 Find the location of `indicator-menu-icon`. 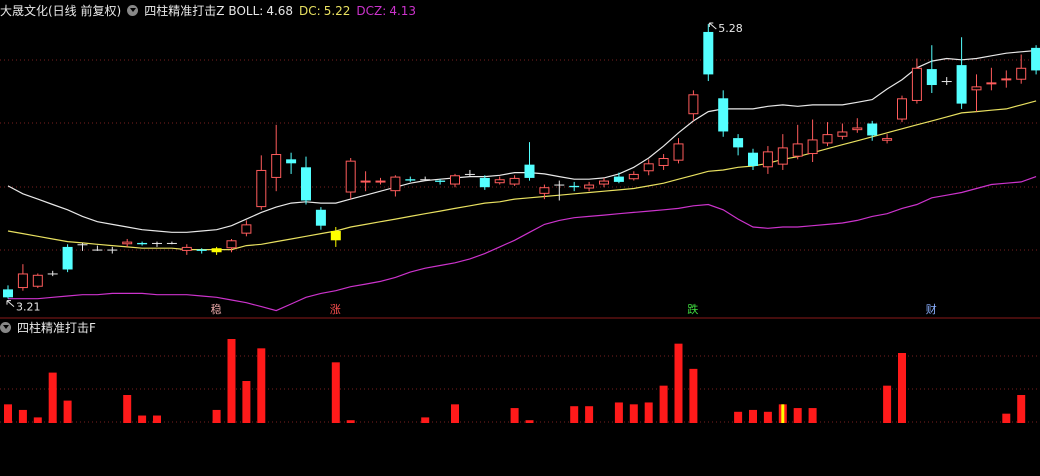

indicator-menu-icon is located at coordinates (133, 10).